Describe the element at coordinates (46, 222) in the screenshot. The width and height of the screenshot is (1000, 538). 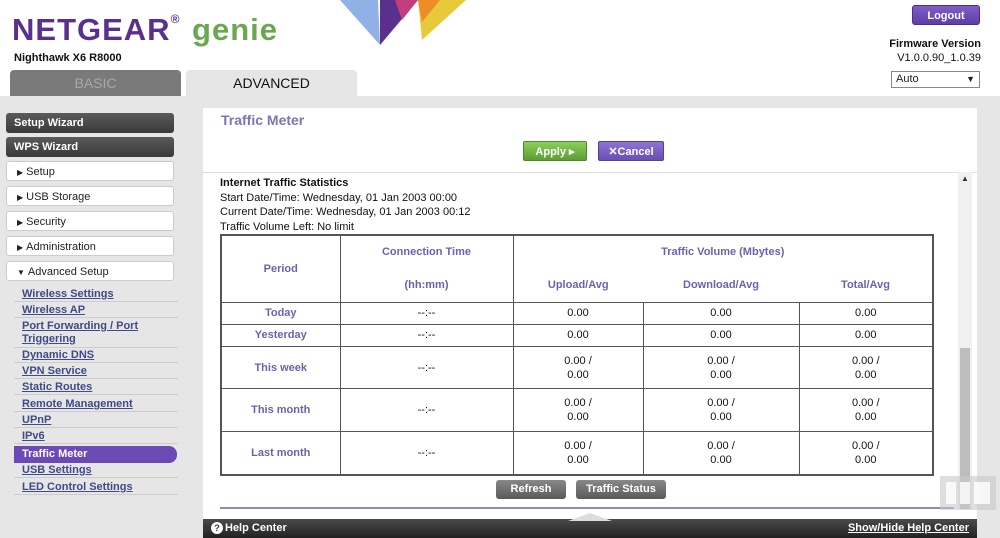
I see `sidebar-section-label: Security` at that location.